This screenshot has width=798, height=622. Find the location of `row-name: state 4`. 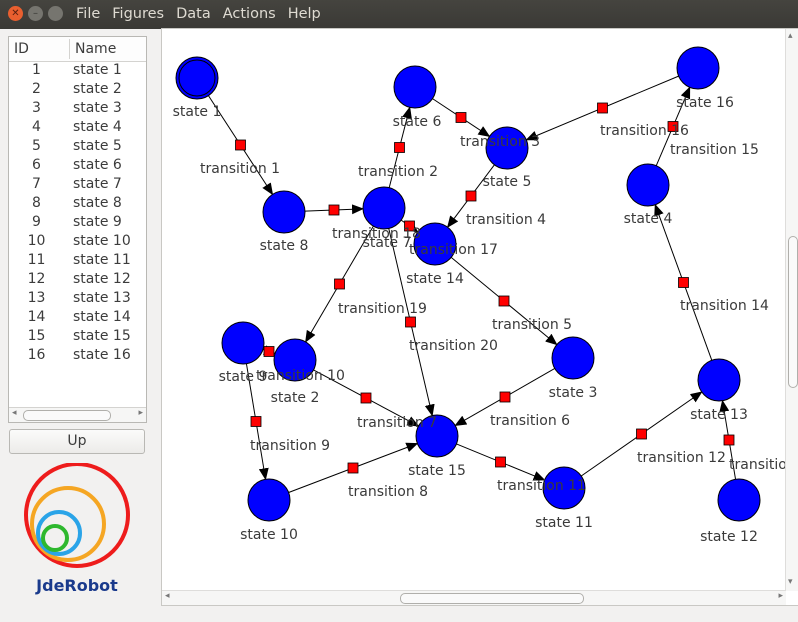

row-name: state 4 is located at coordinates (97, 127).